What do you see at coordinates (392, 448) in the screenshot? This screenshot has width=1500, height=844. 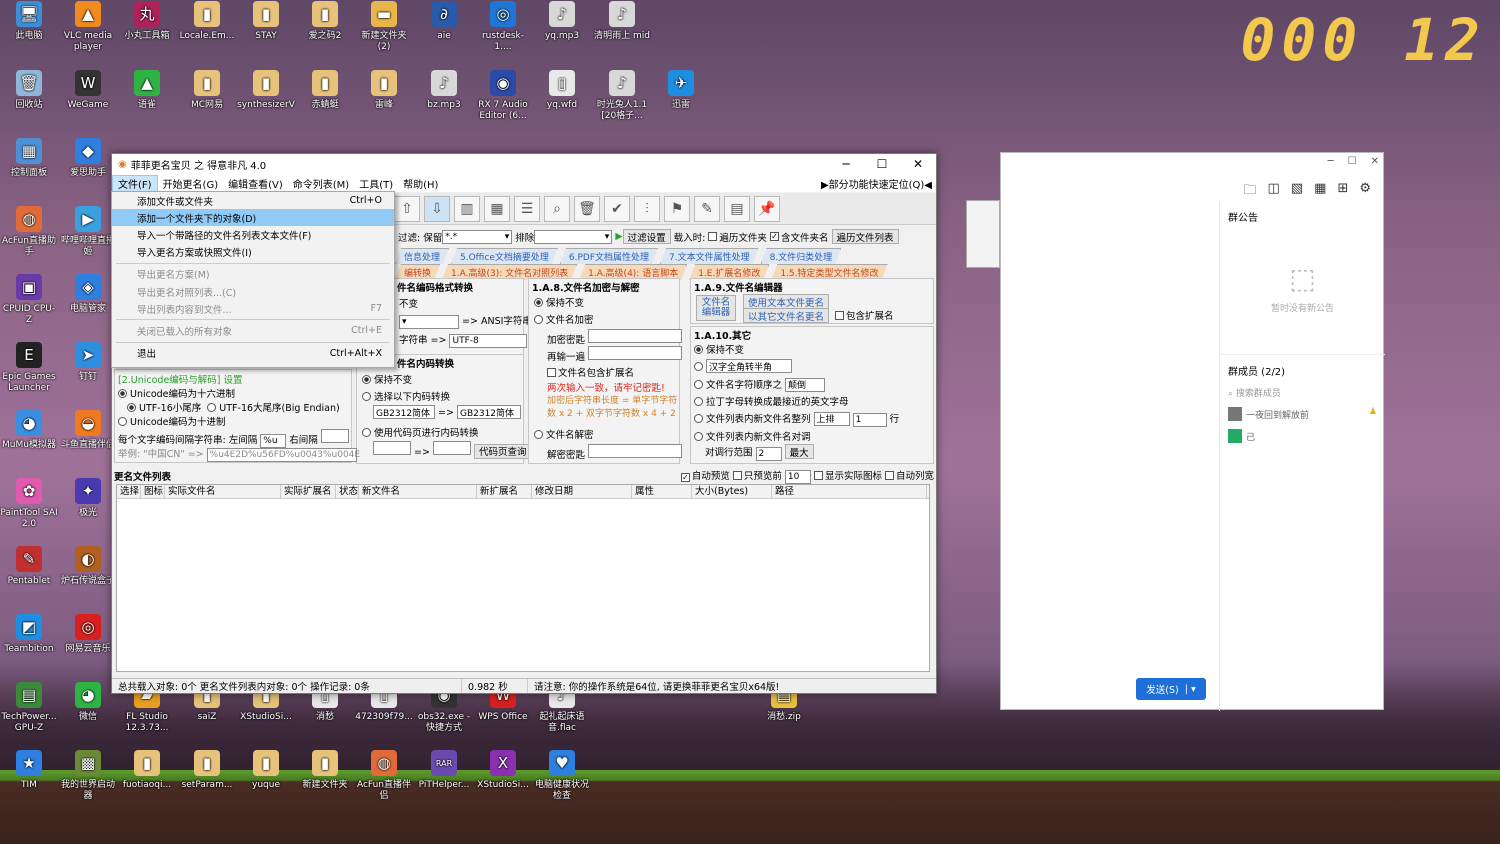 I see `codepage-from-input` at bounding box center [392, 448].